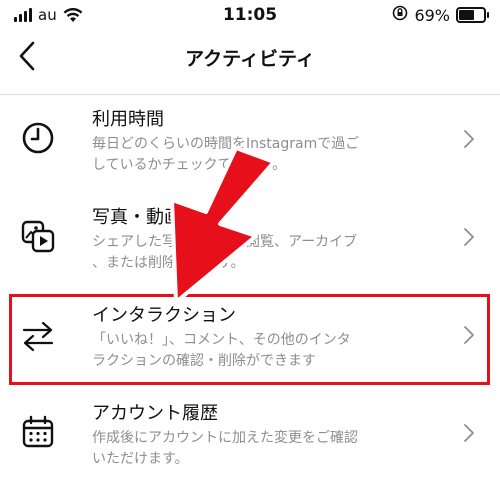 The width and height of the screenshot is (500, 490). I want to click on menu-item-title: 写真・動画, so click(137, 217).